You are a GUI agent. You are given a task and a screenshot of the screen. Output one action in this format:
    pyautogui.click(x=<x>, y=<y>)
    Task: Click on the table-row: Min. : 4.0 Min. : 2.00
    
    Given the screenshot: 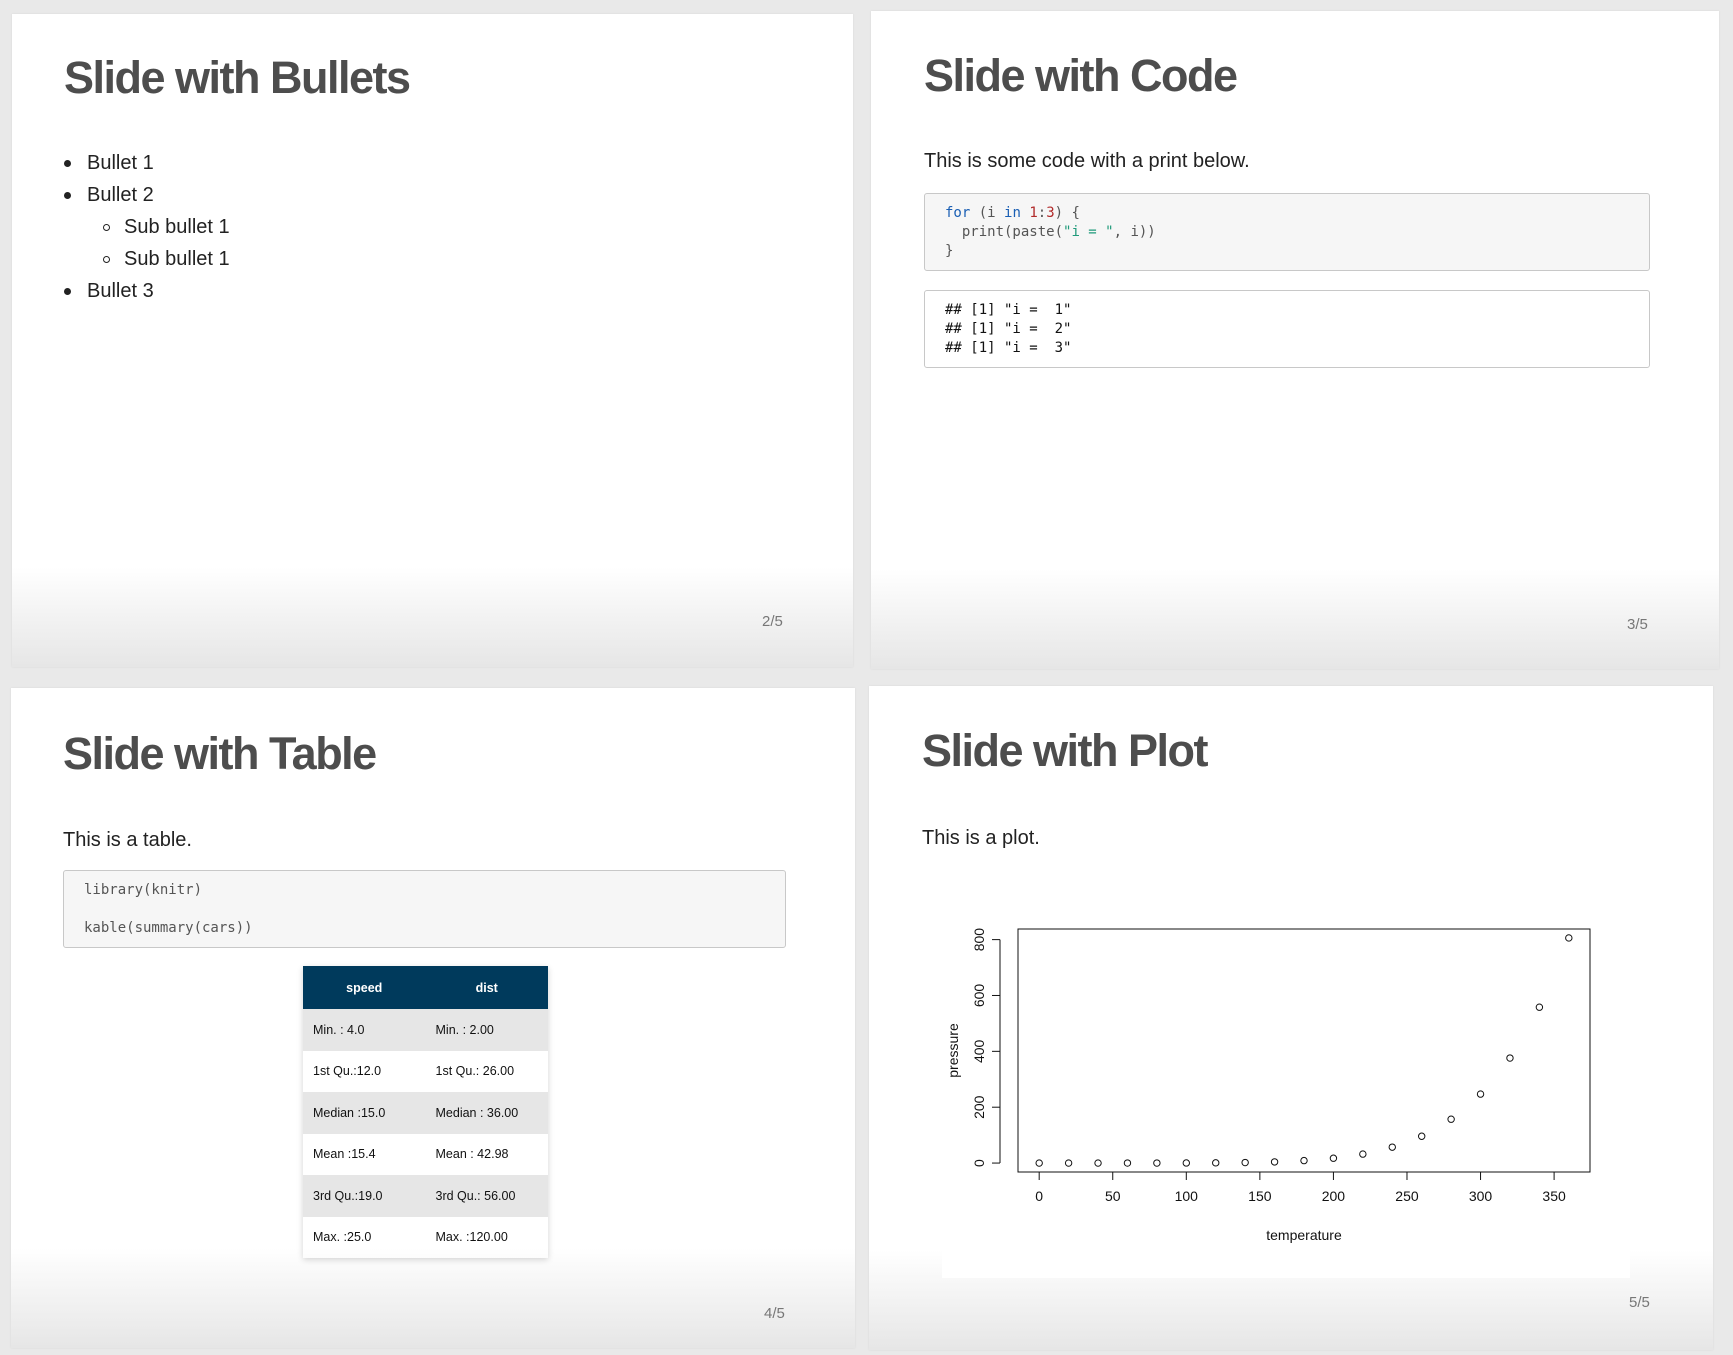 What is the action you would take?
    pyautogui.click(x=425, y=1030)
    